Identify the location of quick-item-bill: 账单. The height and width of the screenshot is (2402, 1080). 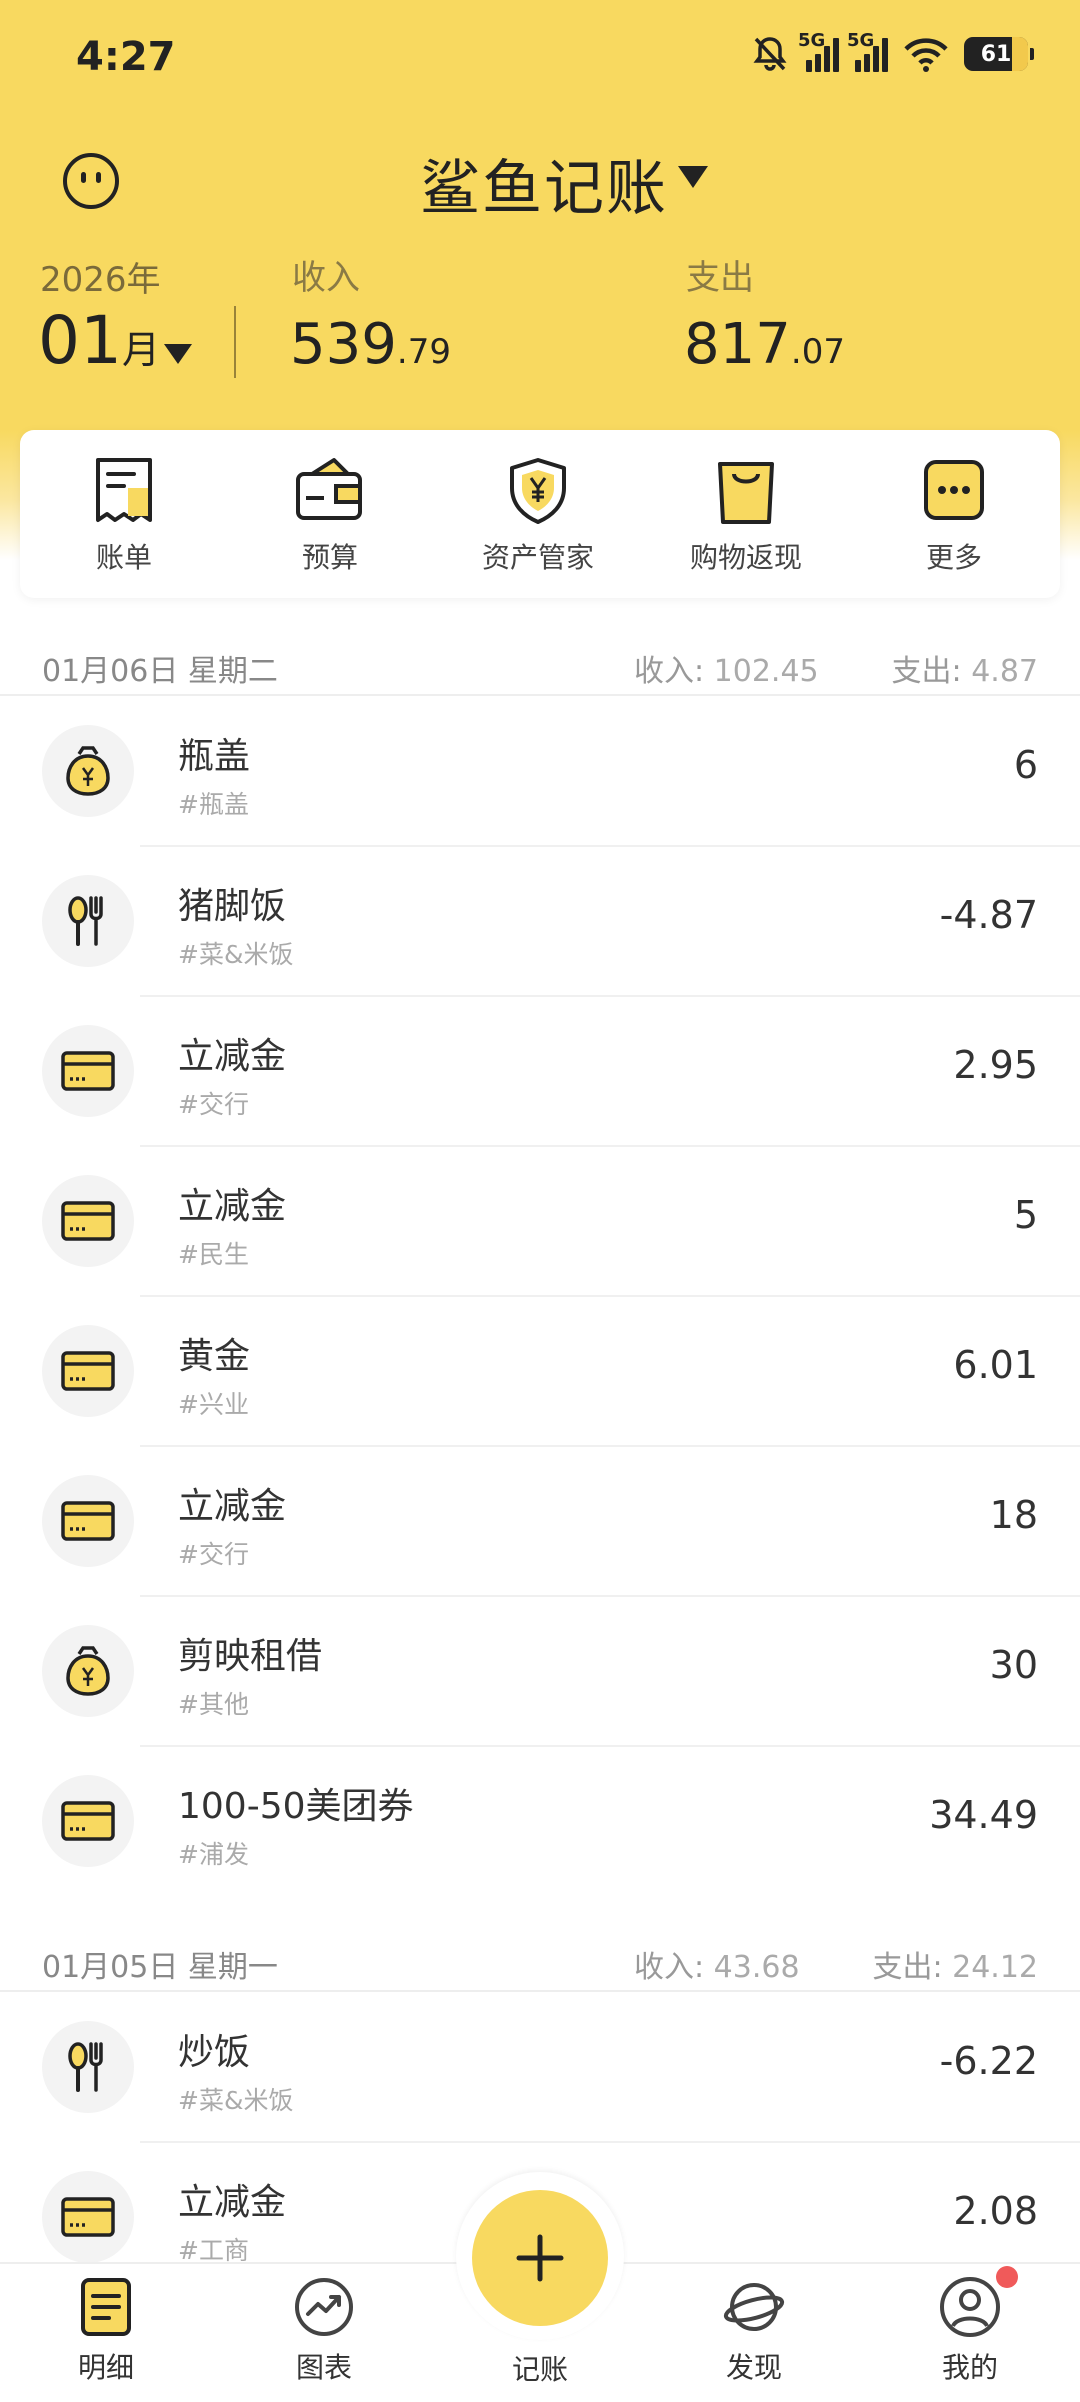
(124, 516).